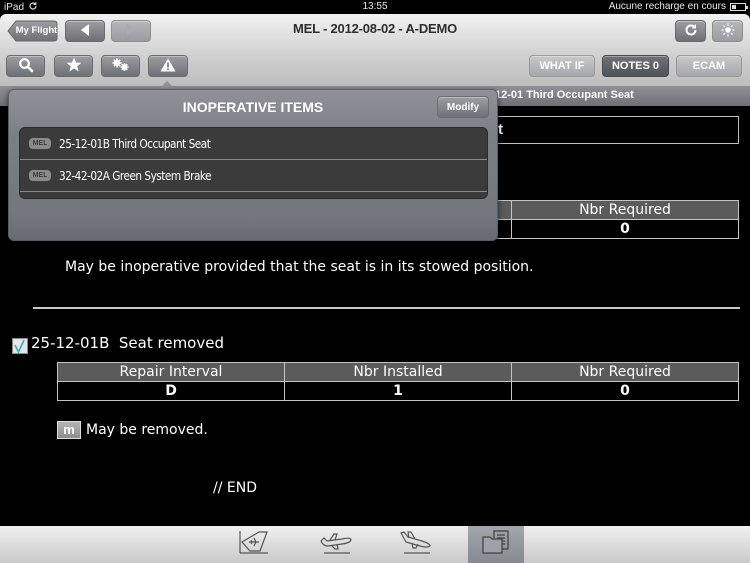  Describe the element at coordinates (375, 544) in the screenshot. I see `bottom-tab-bar` at that location.